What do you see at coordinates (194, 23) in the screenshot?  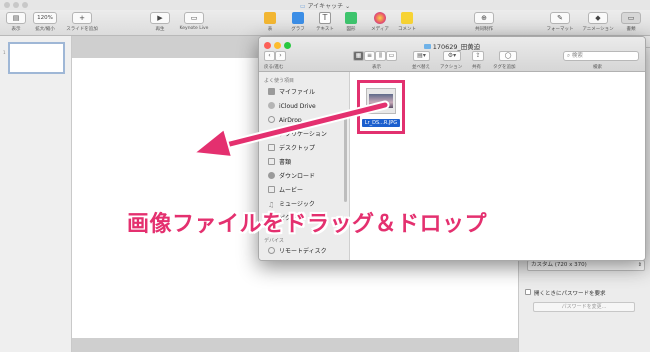 I see `keynote-live-button: ▭ Keynote Live` at bounding box center [194, 23].